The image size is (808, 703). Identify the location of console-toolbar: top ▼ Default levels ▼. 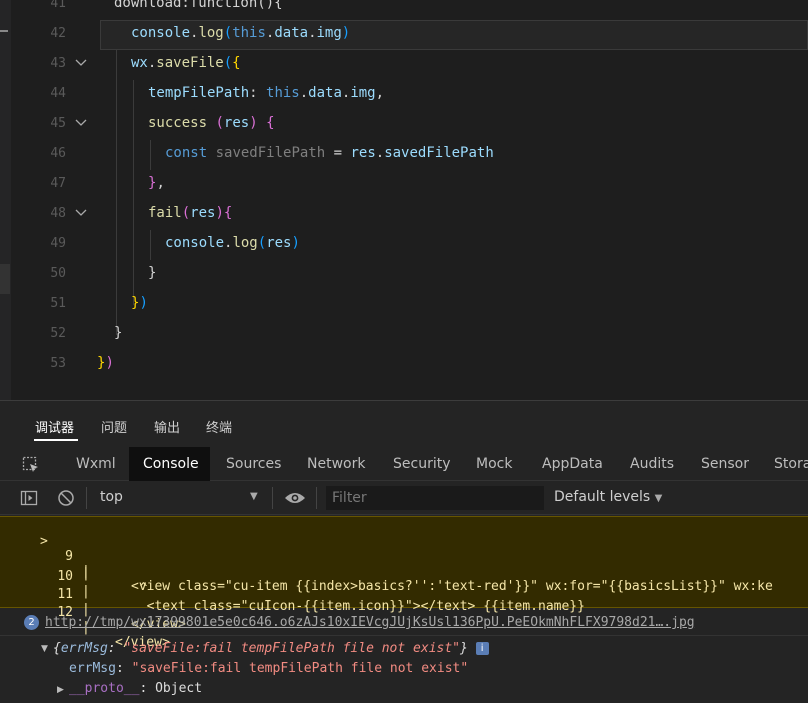
(404, 498).